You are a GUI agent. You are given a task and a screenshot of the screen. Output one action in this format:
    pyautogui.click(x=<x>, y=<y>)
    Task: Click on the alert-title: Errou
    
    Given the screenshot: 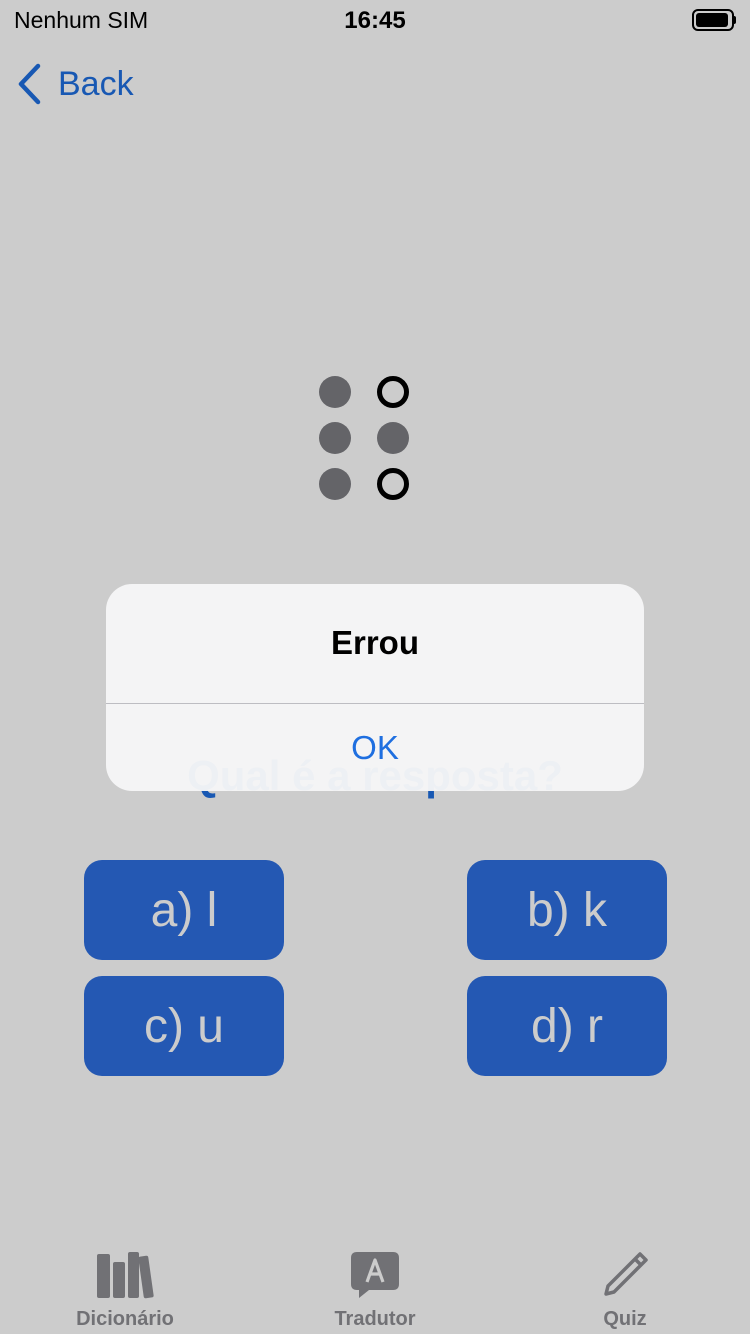 What is the action you would take?
    pyautogui.click(x=374, y=642)
    